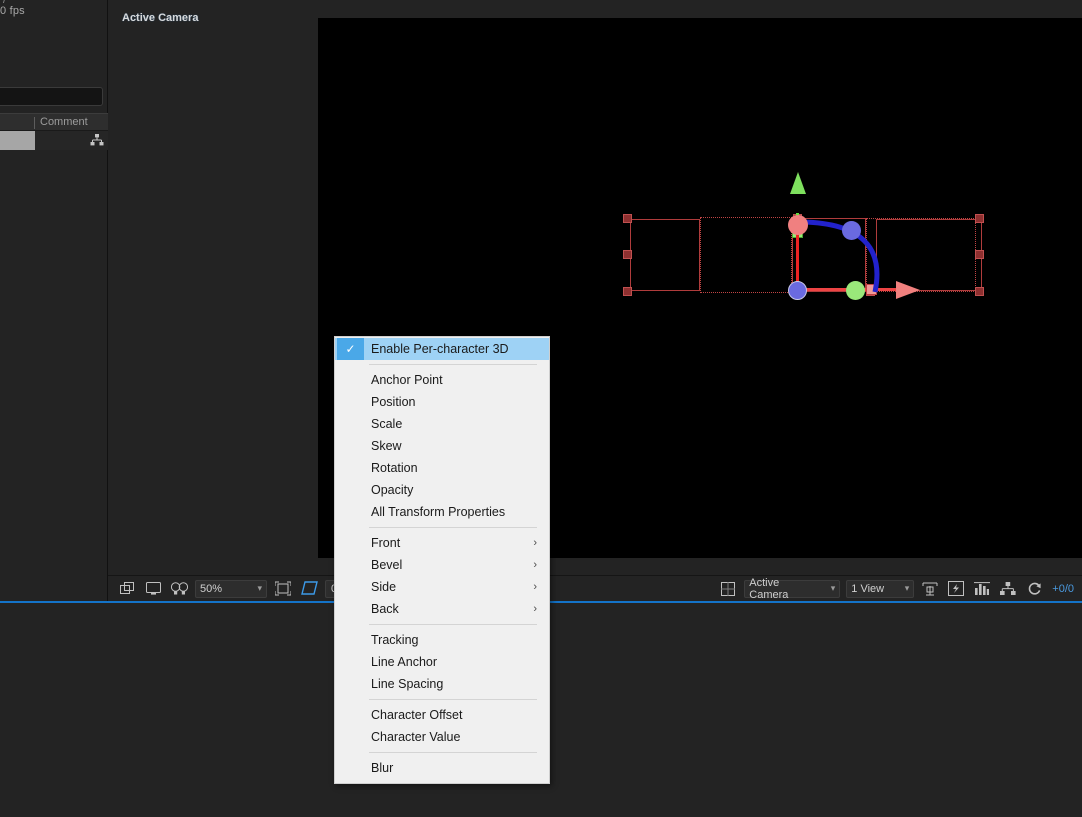 The image size is (1082, 817). Describe the element at coordinates (627, 218) in the screenshot. I see `selection-handle-tl` at that location.